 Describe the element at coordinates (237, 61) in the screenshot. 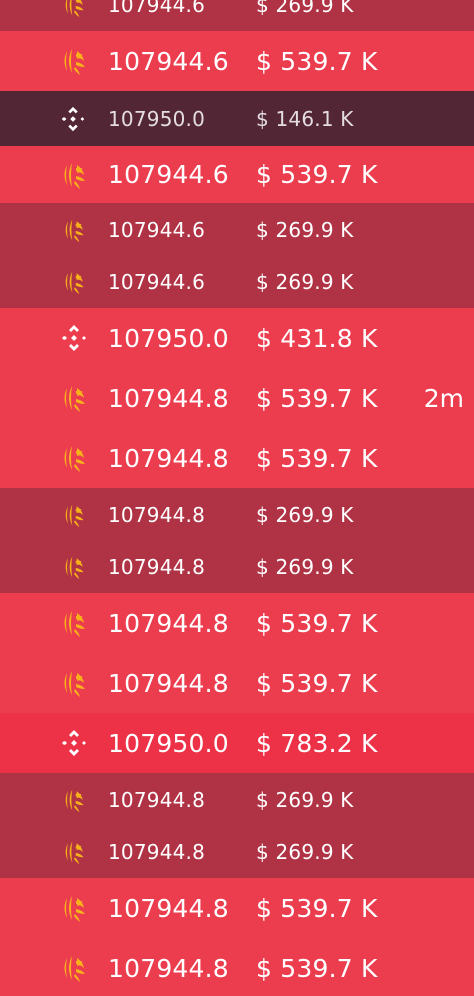

I see `trade-row-1: 107944.6 $ 539.7 K` at that location.